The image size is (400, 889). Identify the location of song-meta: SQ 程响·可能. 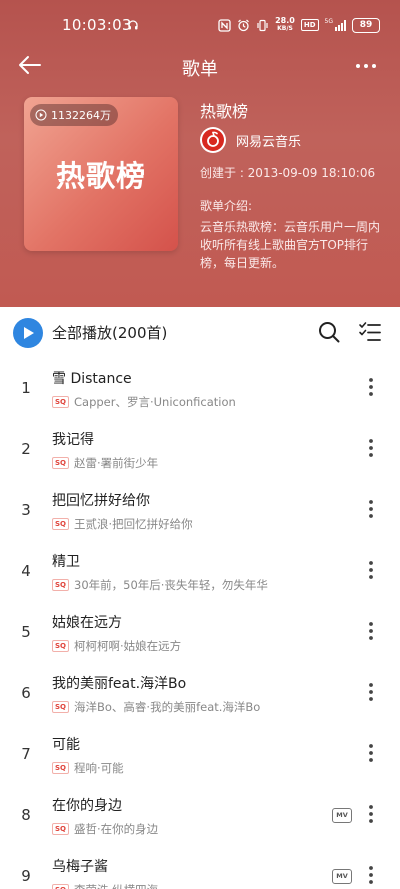
(88, 768).